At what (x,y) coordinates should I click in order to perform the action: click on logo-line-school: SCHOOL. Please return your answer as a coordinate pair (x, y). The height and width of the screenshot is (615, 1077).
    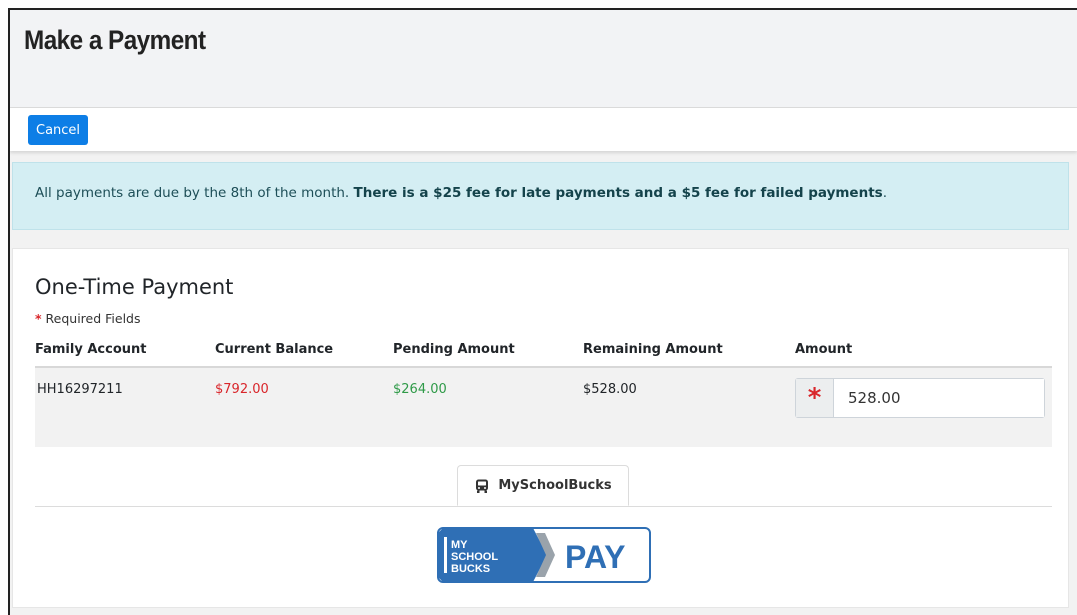
    Looking at the image, I should click on (474, 557).